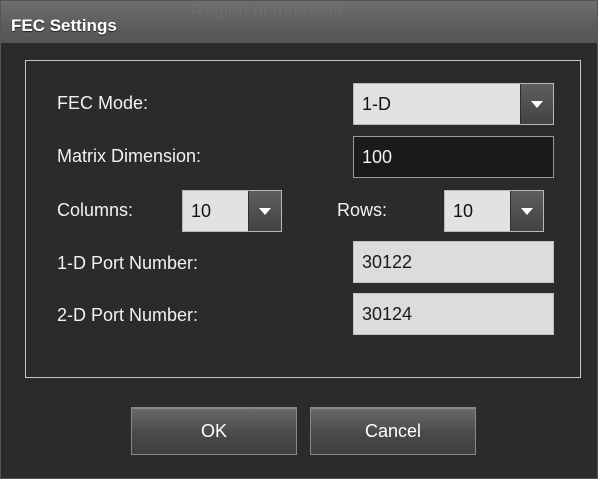 This screenshot has height=479, width=598. What do you see at coordinates (453, 104) in the screenshot?
I see `fec-mode-dropdown: 1-D` at bounding box center [453, 104].